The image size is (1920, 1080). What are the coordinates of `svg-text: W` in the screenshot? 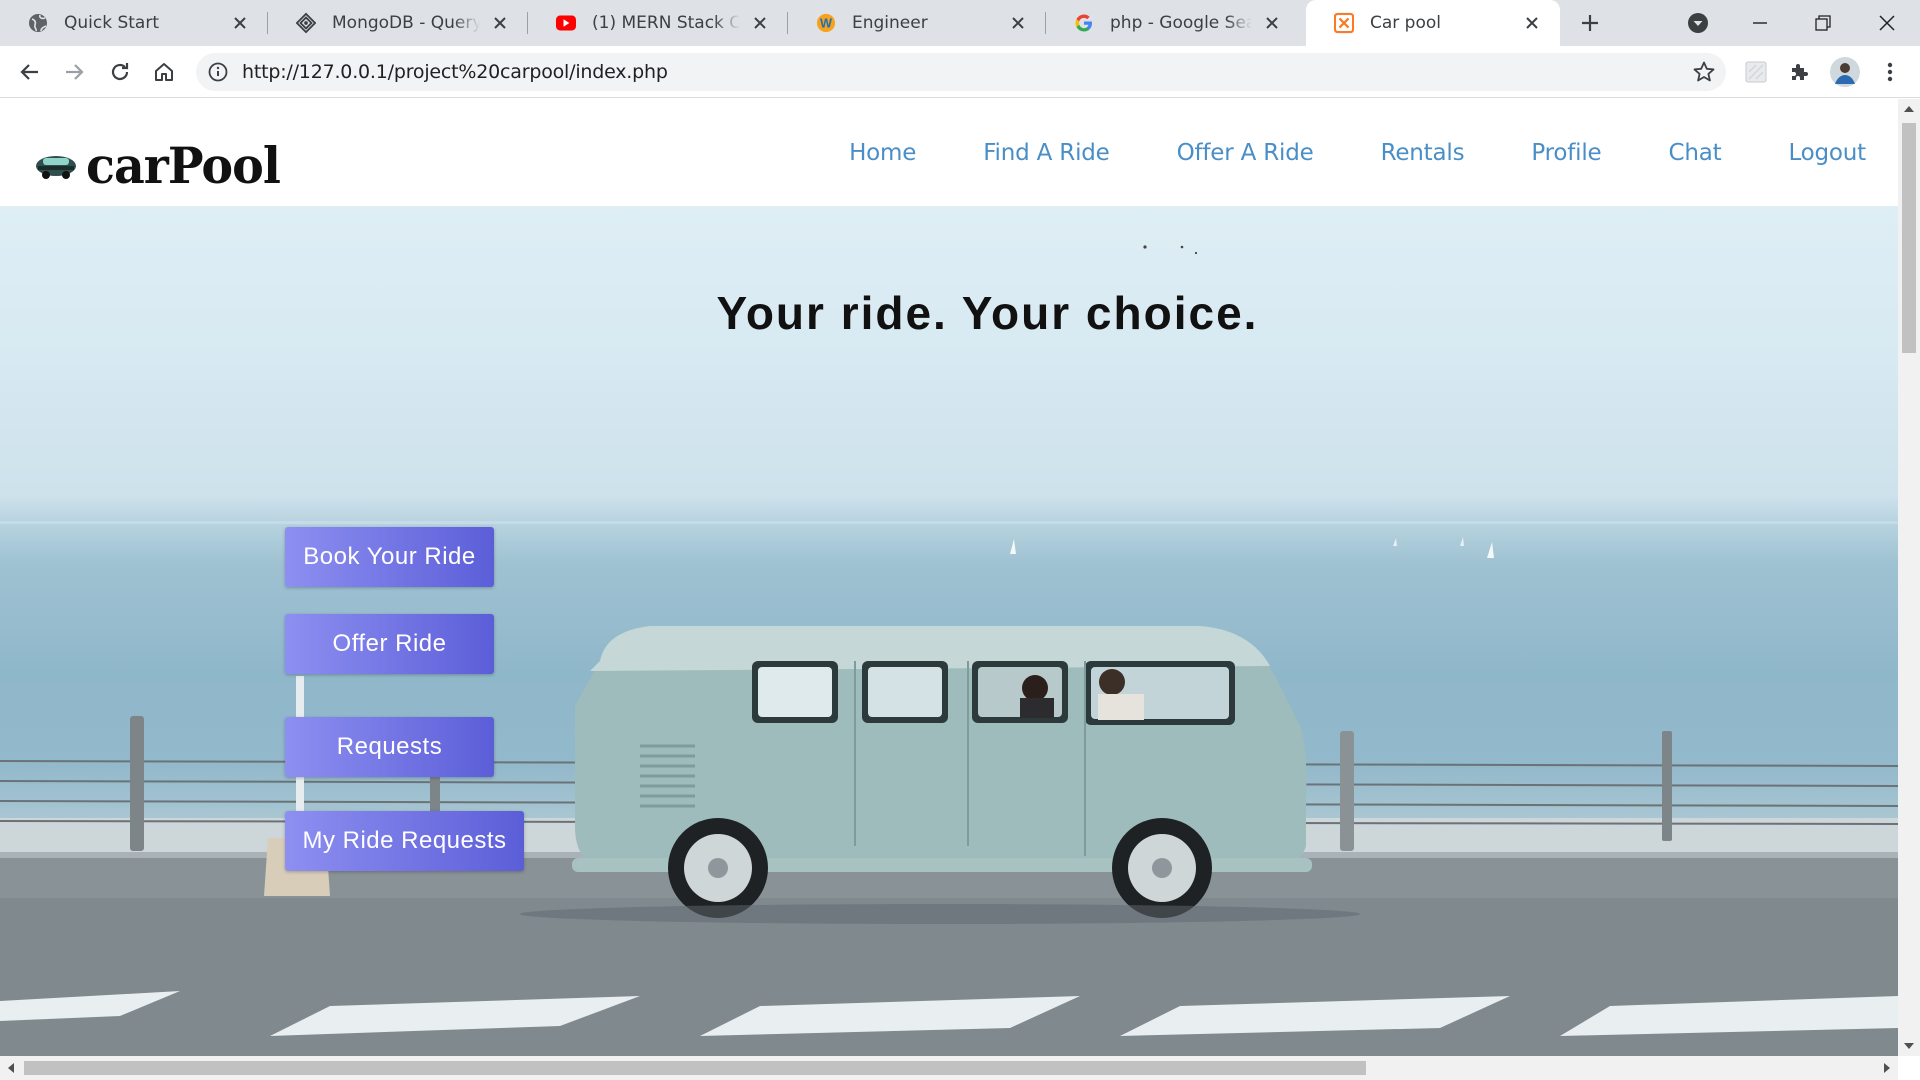 It's located at (826, 23).